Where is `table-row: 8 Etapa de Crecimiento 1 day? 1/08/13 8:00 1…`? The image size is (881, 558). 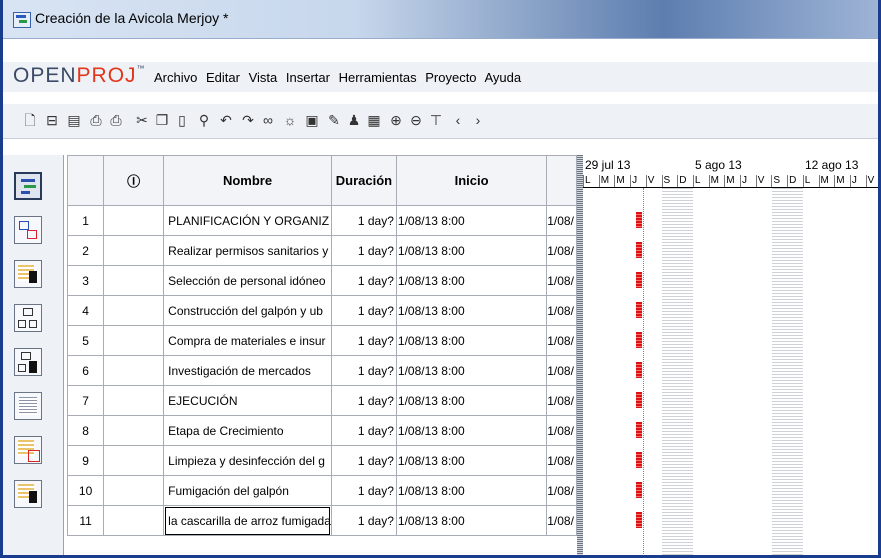 table-row: 8 Etapa de Crecimiento 1 day? 1/08/13 8:00 1… is located at coordinates (321, 430).